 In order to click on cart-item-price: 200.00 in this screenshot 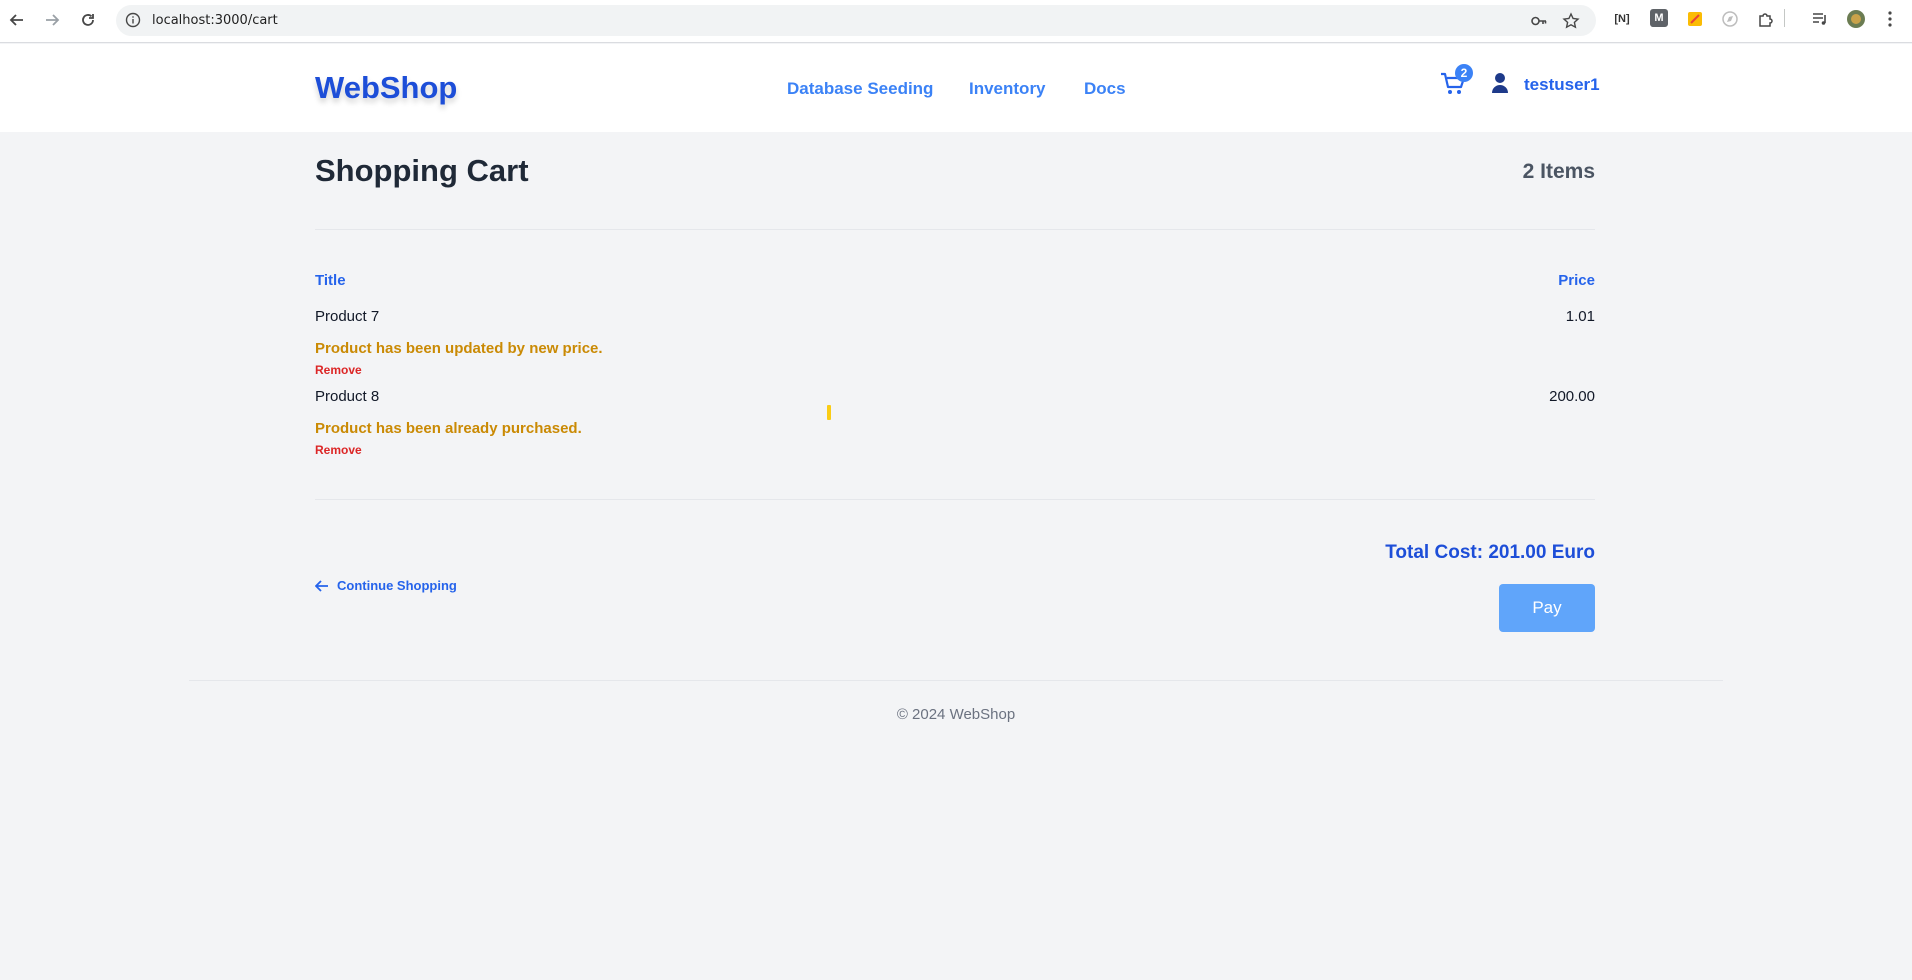, I will do `click(1572, 396)`.